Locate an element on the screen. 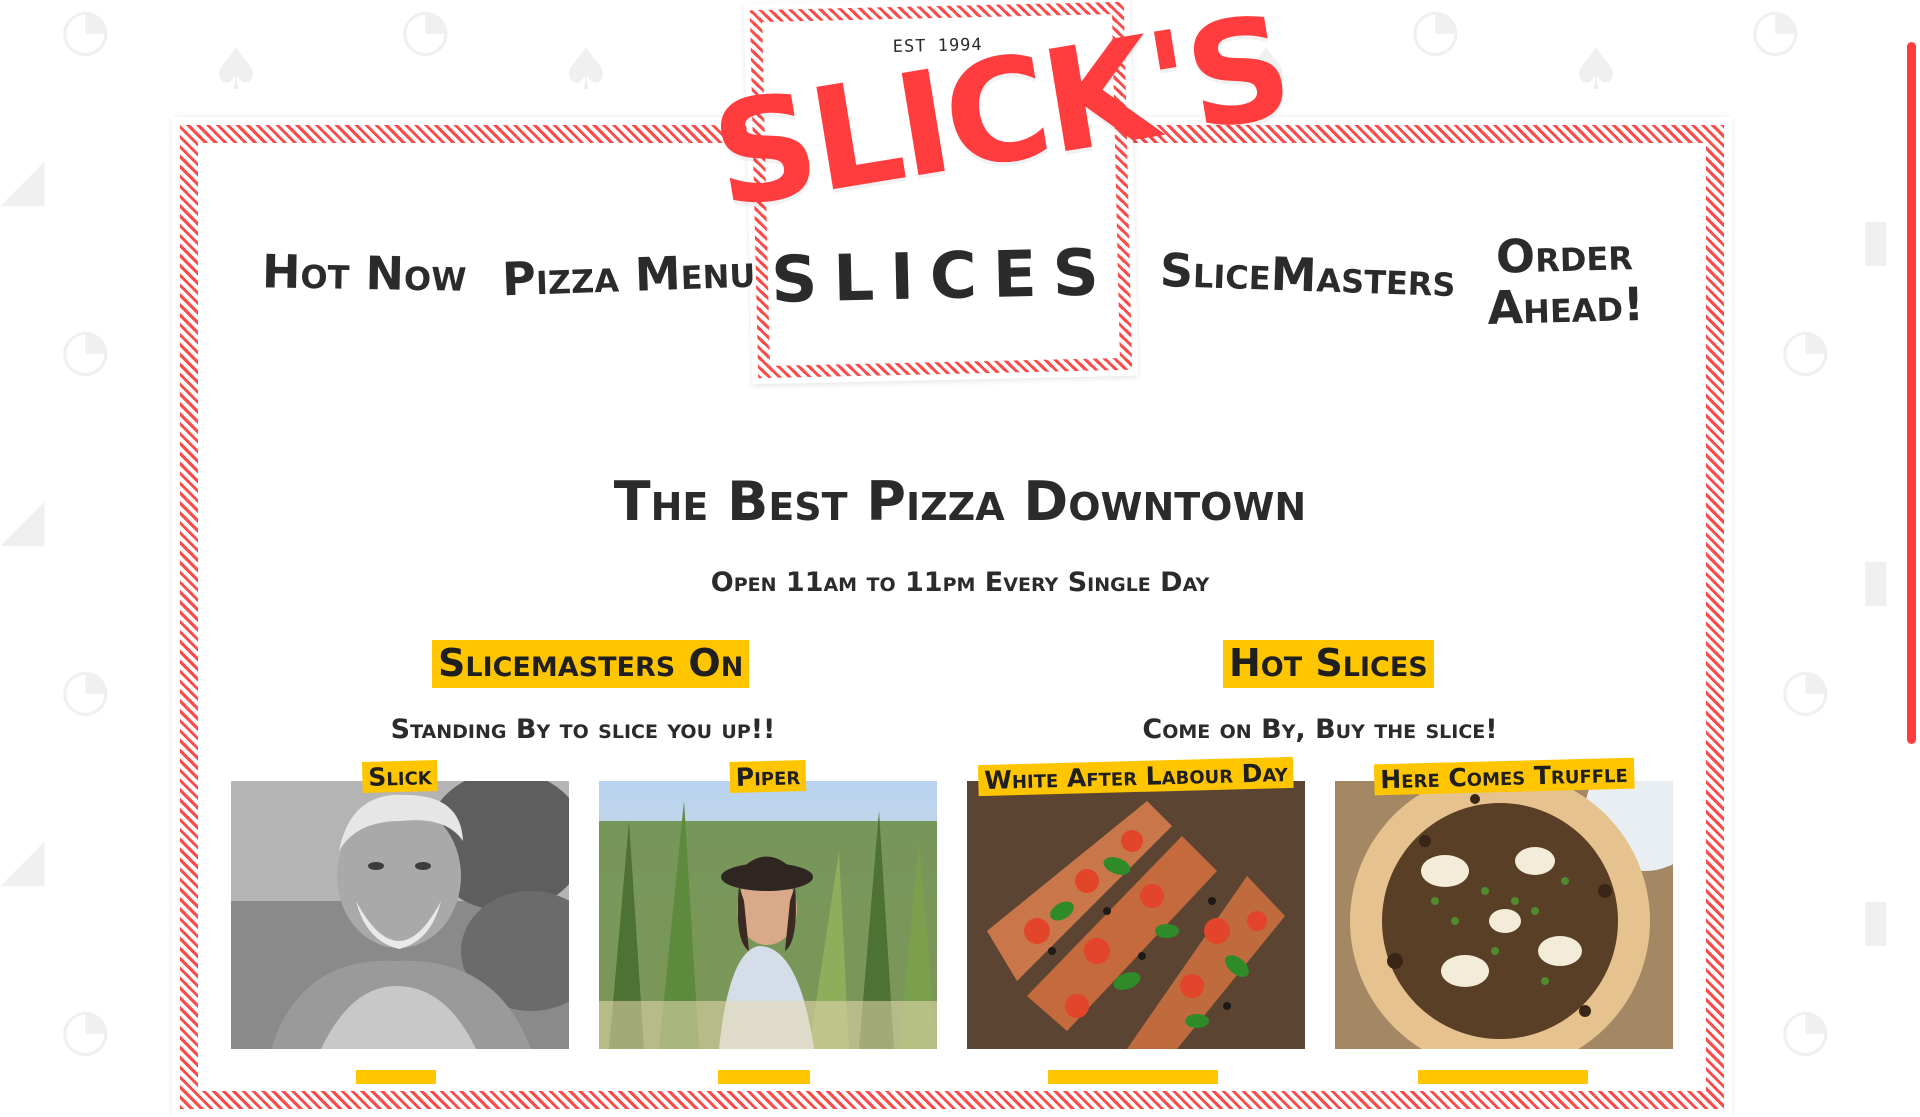 This screenshot has height=1117, width=1920. scrollbar-thumb is located at coordinates (1911, 393).